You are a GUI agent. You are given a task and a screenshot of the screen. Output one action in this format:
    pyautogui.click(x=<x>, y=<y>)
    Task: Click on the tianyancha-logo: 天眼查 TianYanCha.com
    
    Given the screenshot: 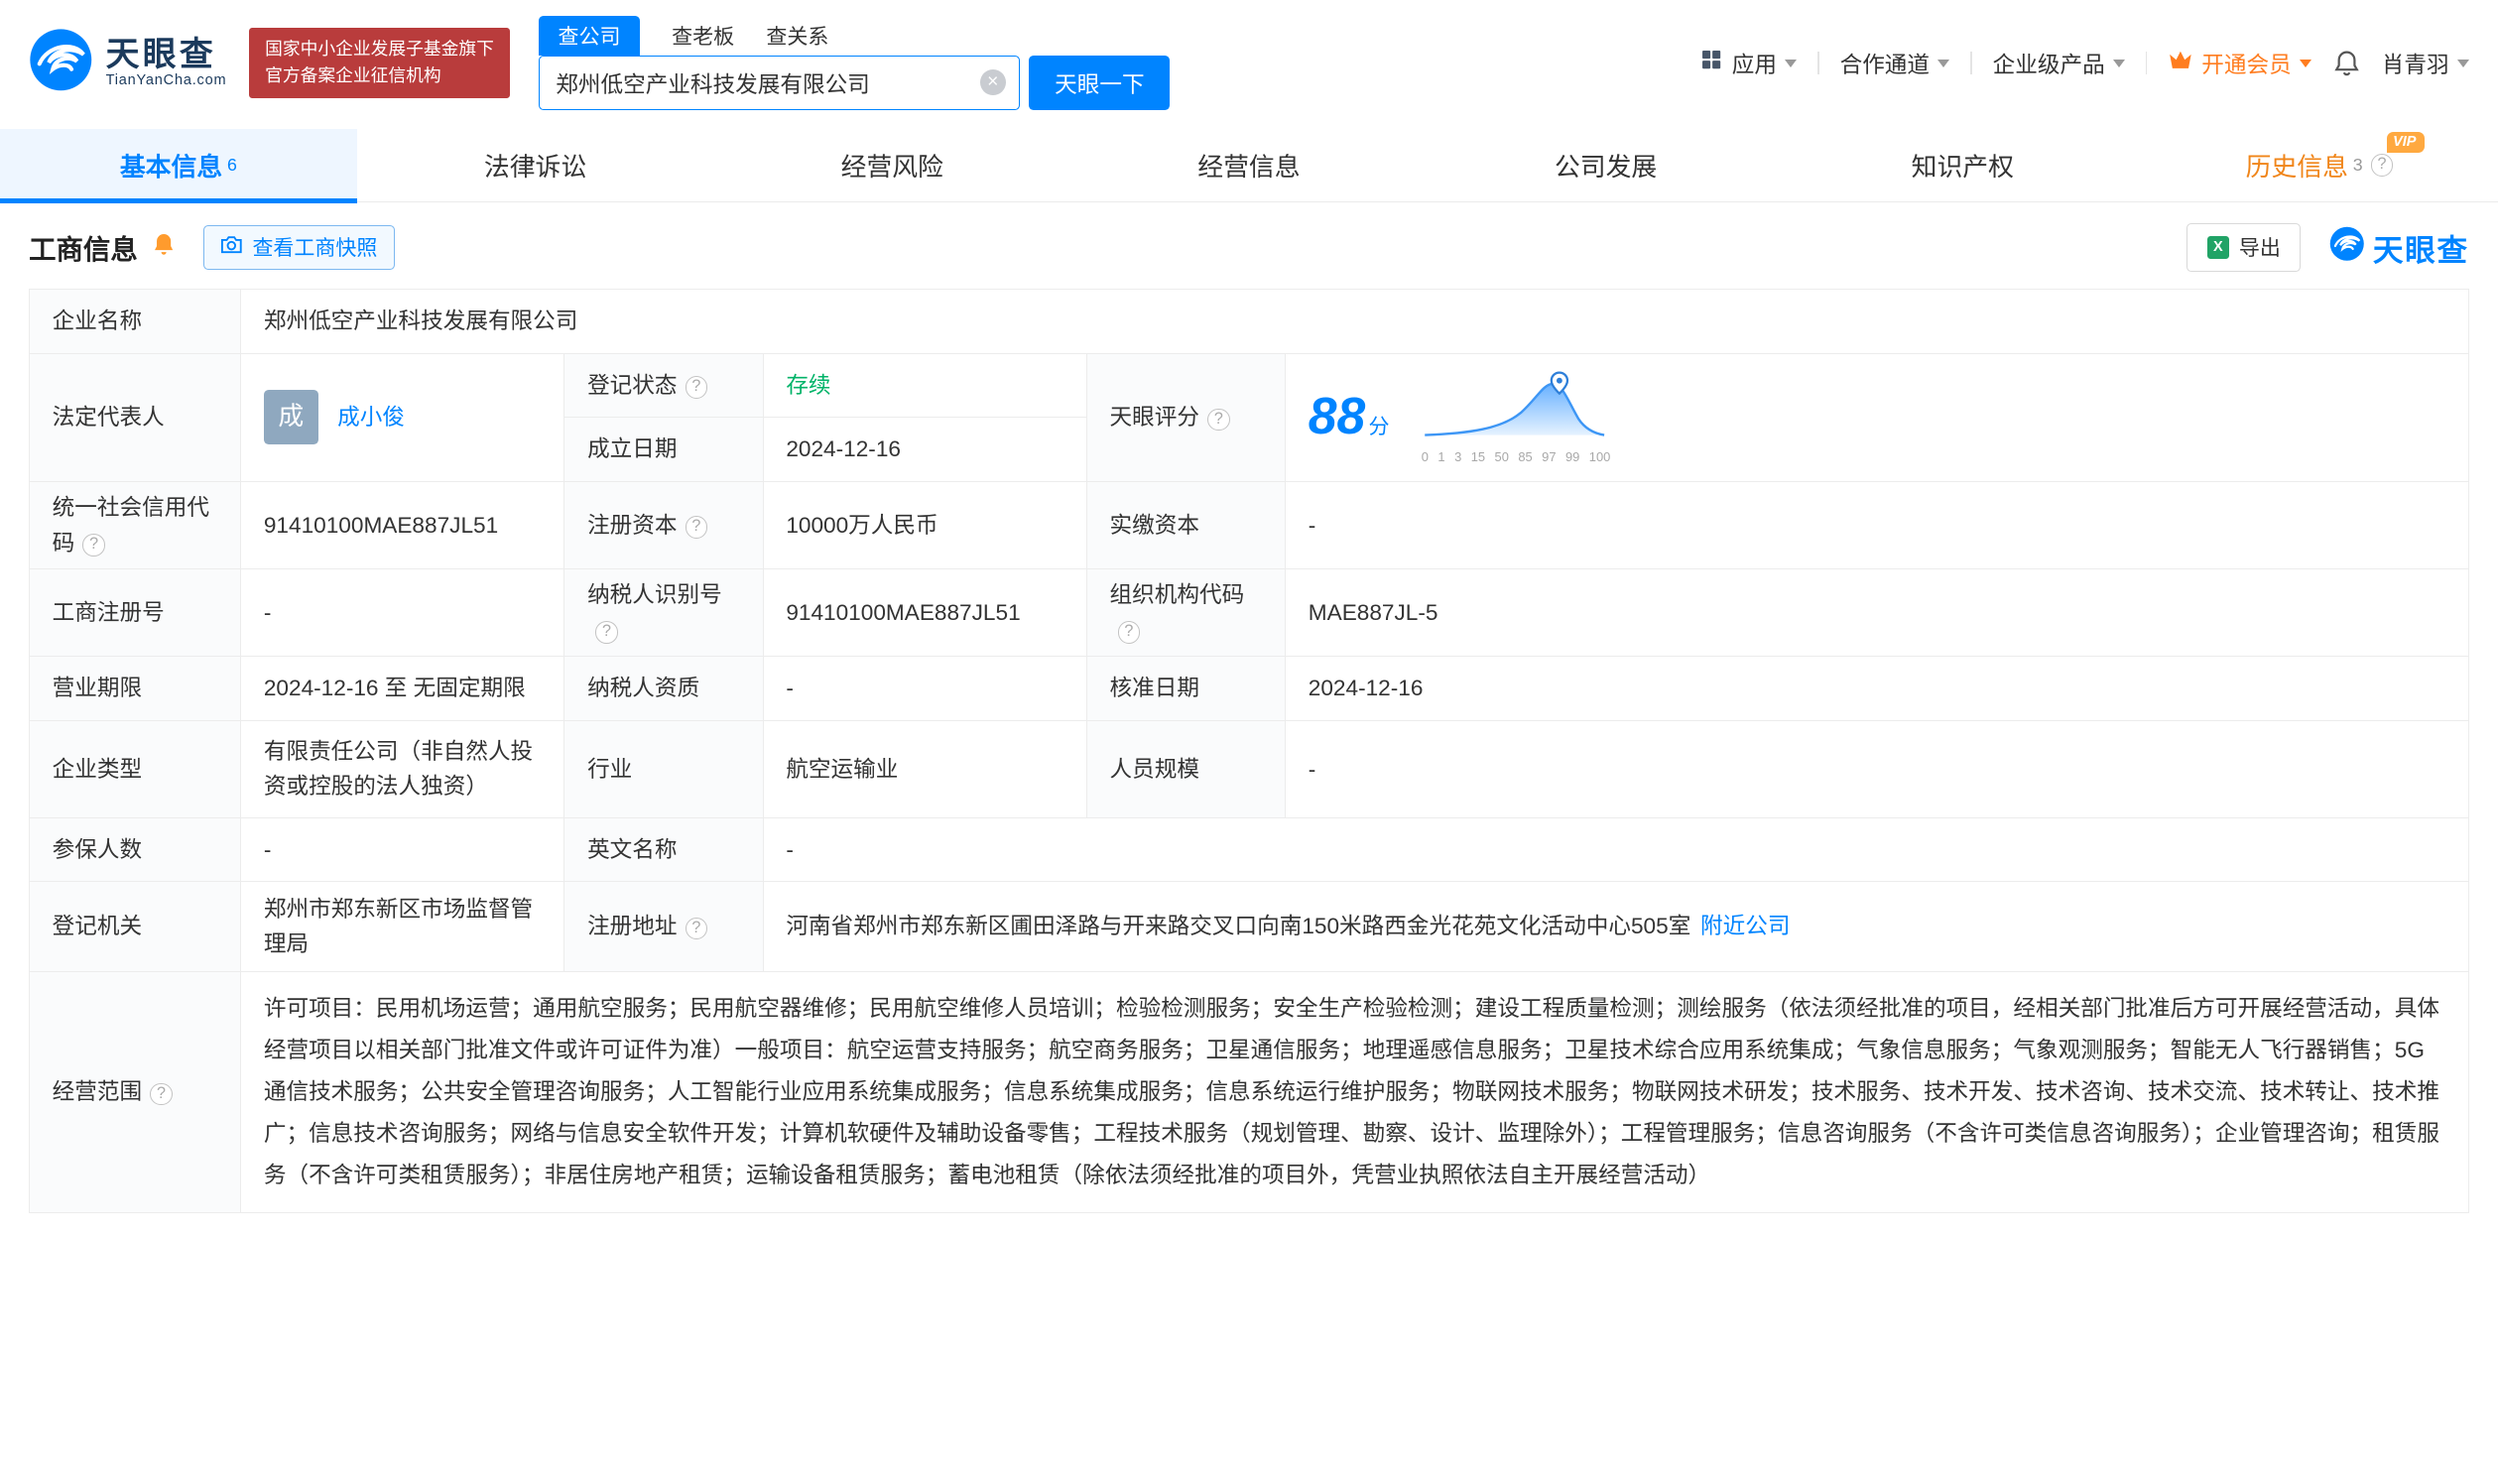 What is the action you would take?
    pyautogui.click(x=128, y=63)
    